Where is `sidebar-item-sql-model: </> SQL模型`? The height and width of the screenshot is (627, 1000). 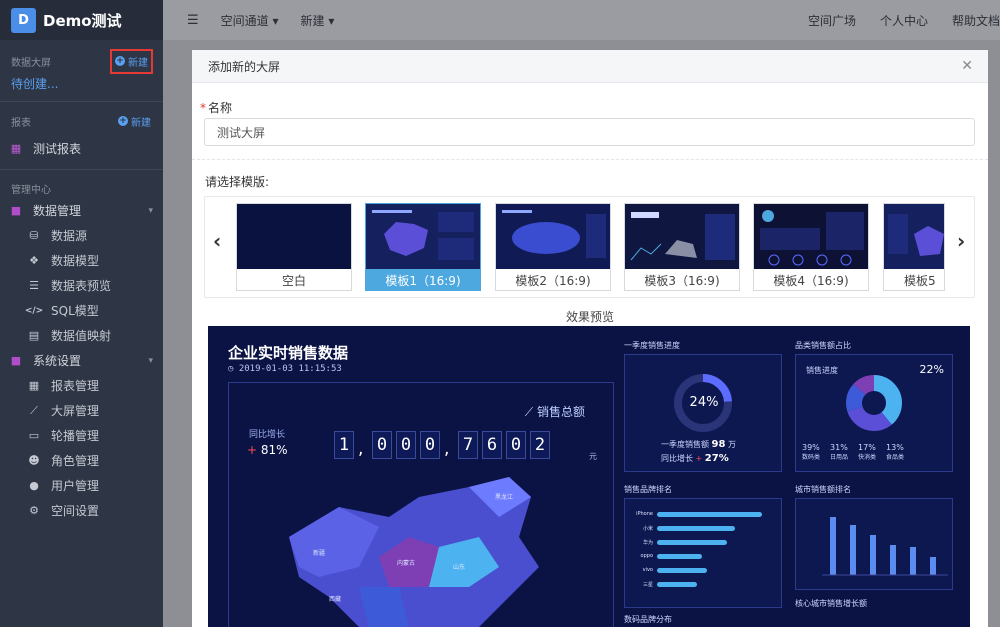
sidebar-item-sql-model: </> SQL模型 is located at coordinates (81, 310).